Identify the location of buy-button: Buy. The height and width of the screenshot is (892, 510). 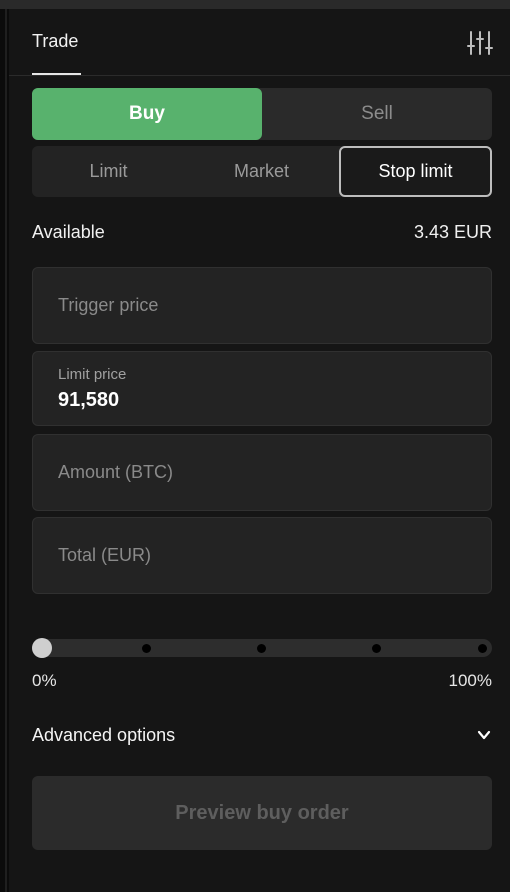
(147, 114).